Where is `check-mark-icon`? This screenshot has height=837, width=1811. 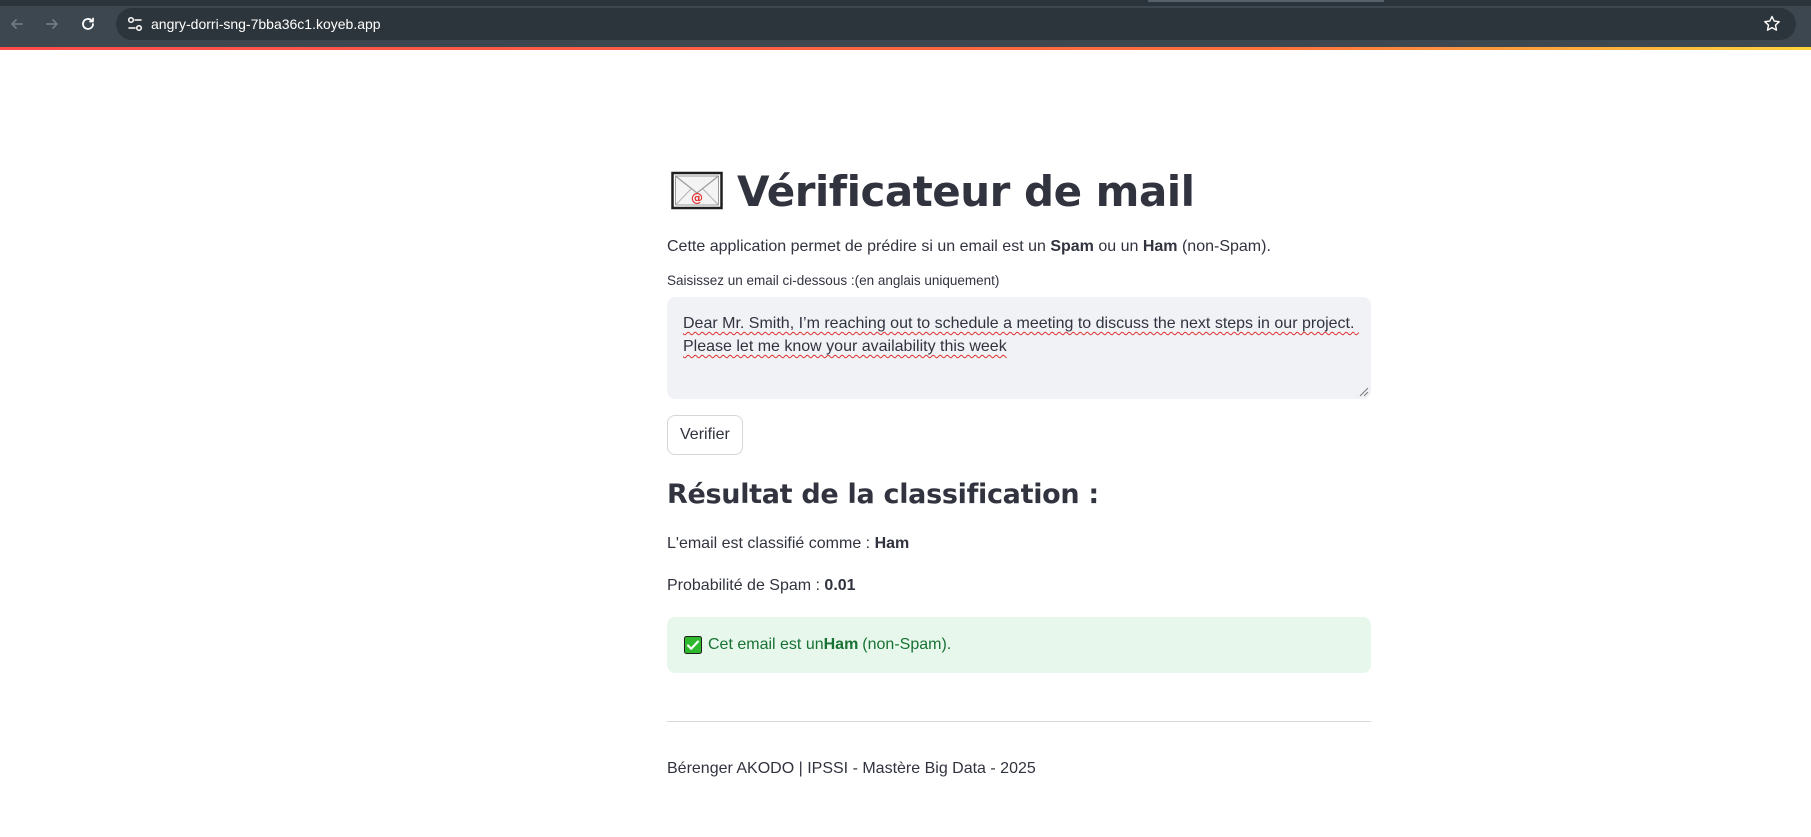 check-mark-icon is located at coordinates (693, 645).